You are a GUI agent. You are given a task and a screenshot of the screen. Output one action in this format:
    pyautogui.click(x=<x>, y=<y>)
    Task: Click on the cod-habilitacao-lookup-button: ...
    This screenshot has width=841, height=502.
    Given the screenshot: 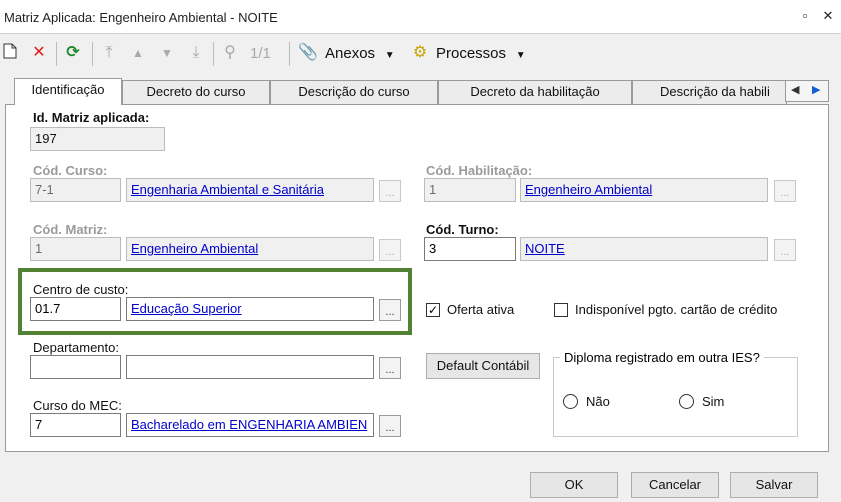 What is the action you would take?
    pyautogui.click(x=785, y=191)
    